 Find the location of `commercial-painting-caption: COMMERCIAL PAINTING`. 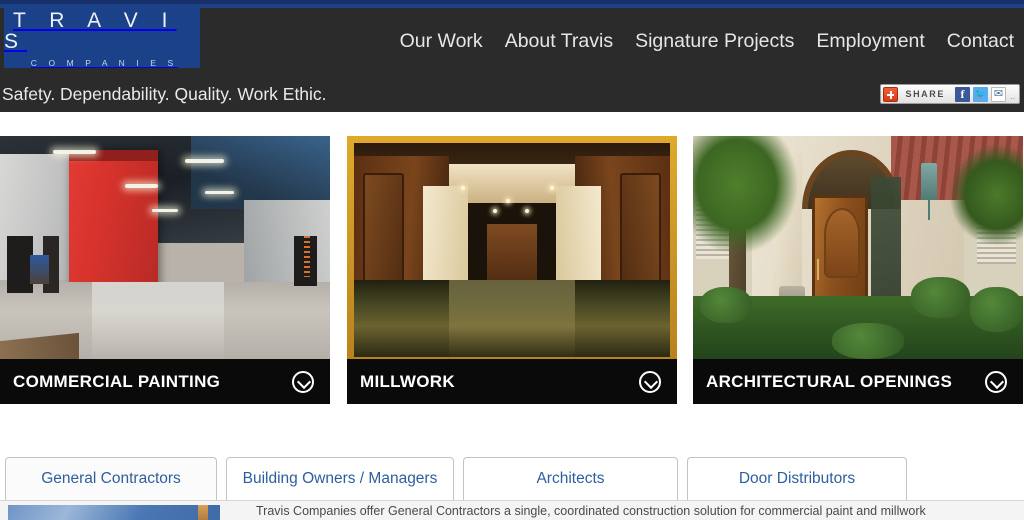

commercial-painting-caption: COMMERCIAL PAINTING is located at coordinates (165, 381).